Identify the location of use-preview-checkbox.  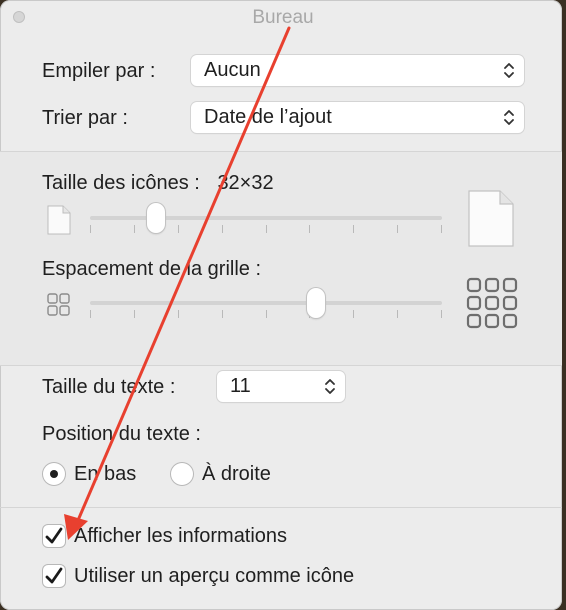
(54, 576).